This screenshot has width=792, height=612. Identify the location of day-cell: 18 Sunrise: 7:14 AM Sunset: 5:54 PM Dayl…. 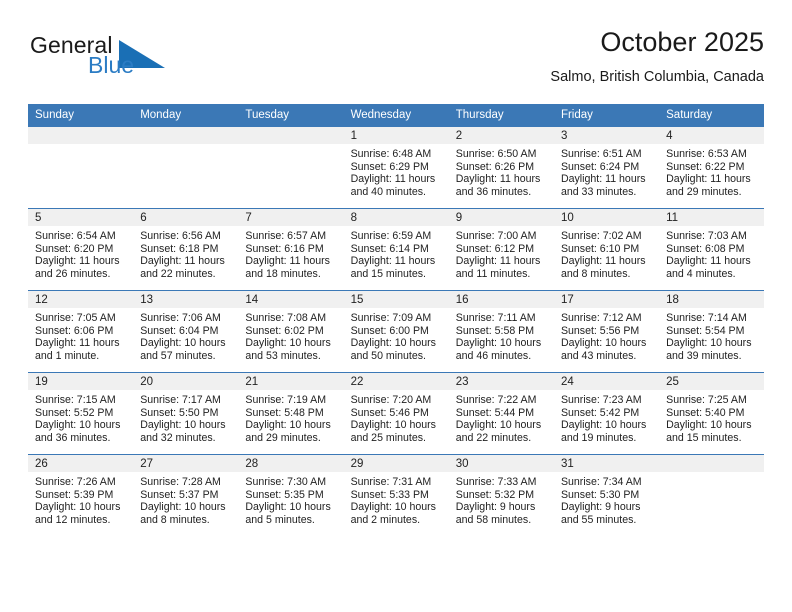
(712, 331).